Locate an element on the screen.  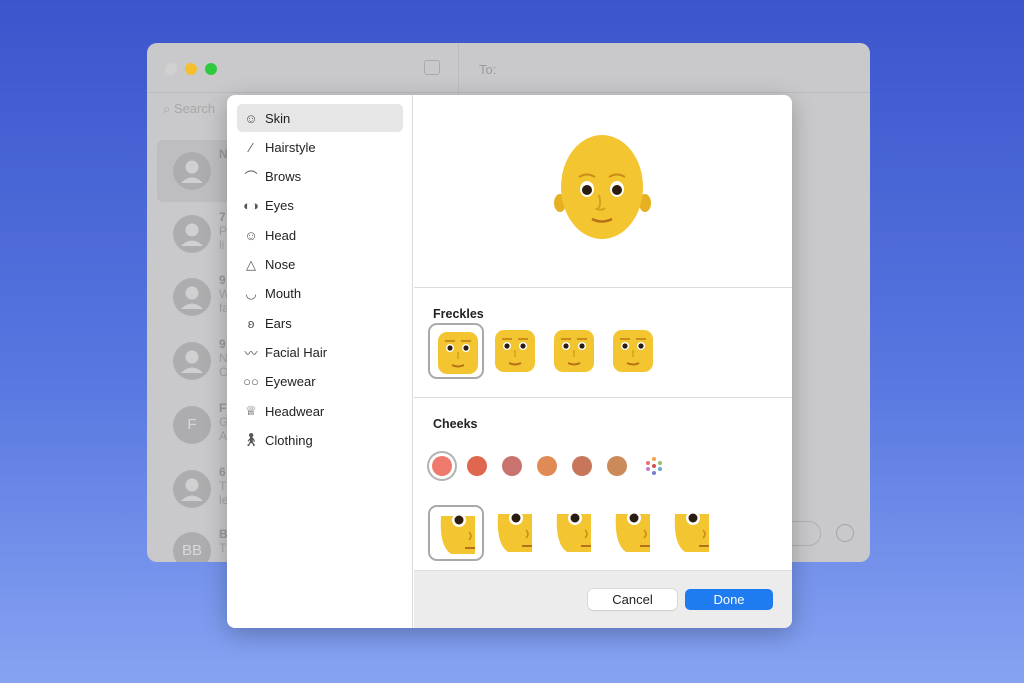
glasses-icon: ○○ is located at coordinates (251, 382).